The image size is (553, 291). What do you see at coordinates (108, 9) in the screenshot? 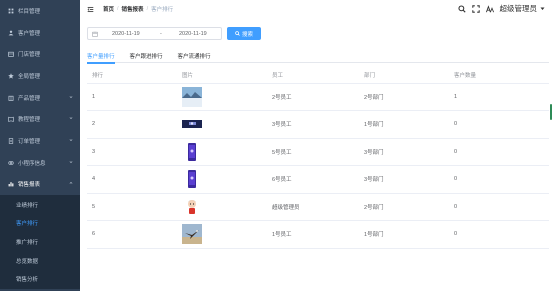
I see `breadcrumb-home: 首页` at bounding box center [108, 9].